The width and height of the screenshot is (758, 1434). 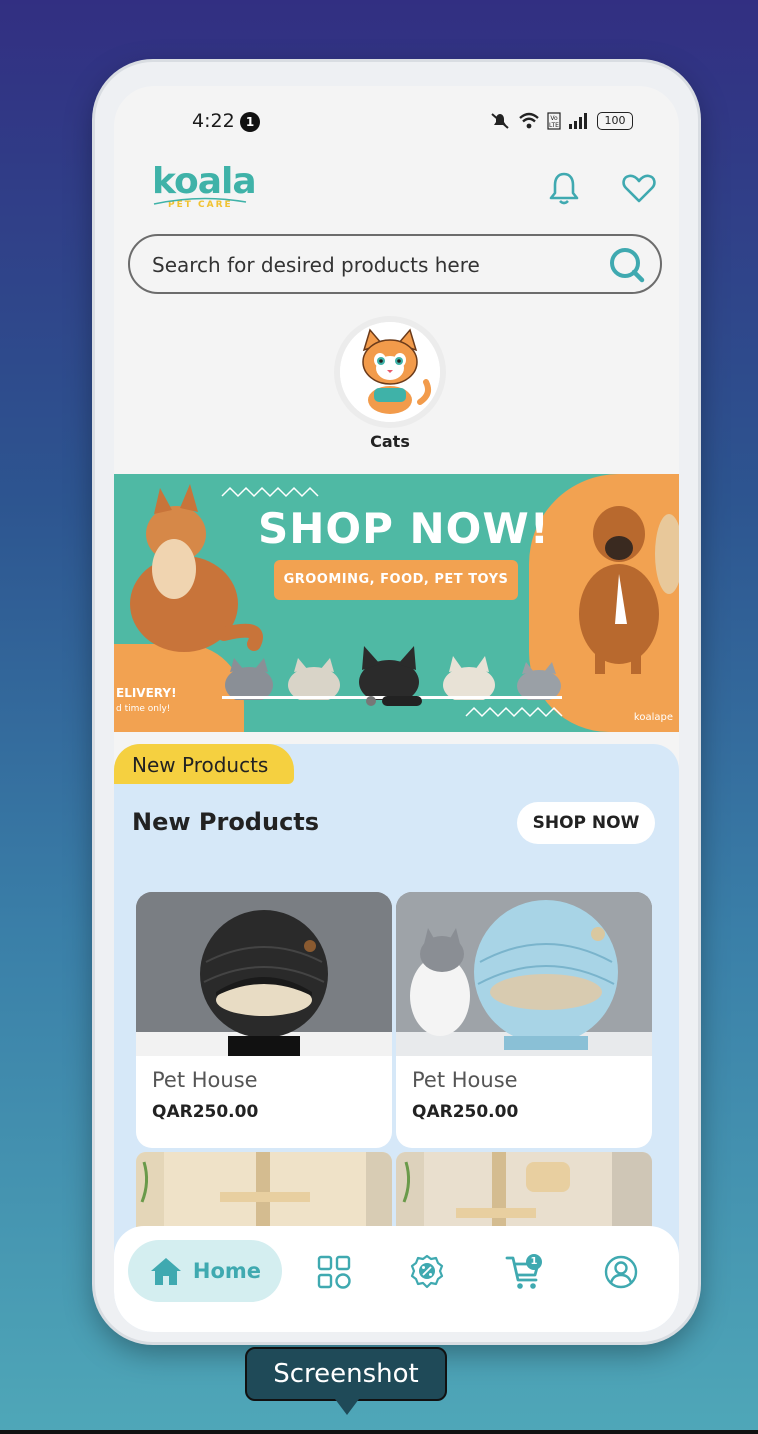 I want to click on black-pet-house-image, so click(x=264, y=974).